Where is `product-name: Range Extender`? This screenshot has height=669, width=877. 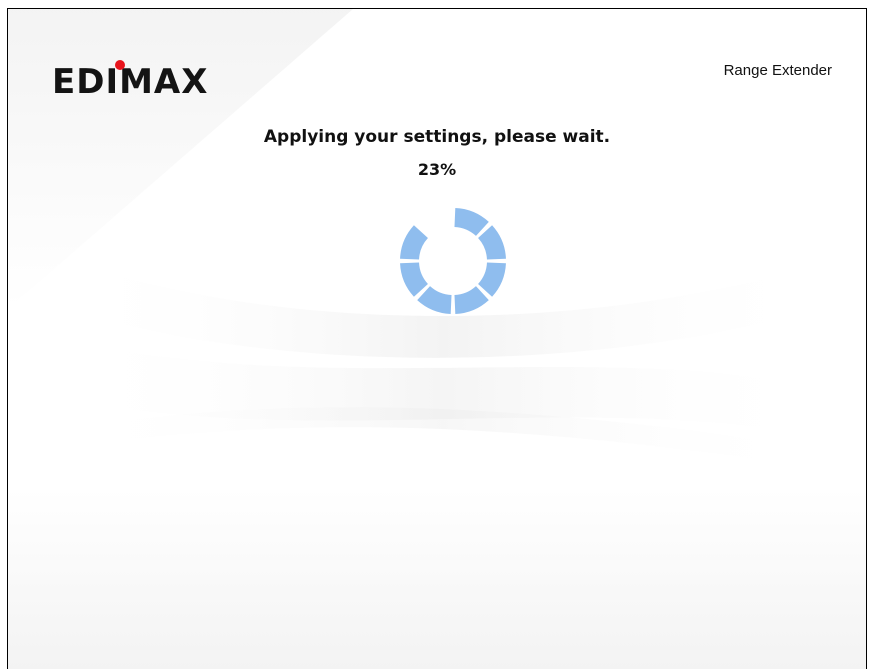
product-name: Range Extender is located at coordinates (777, 70).